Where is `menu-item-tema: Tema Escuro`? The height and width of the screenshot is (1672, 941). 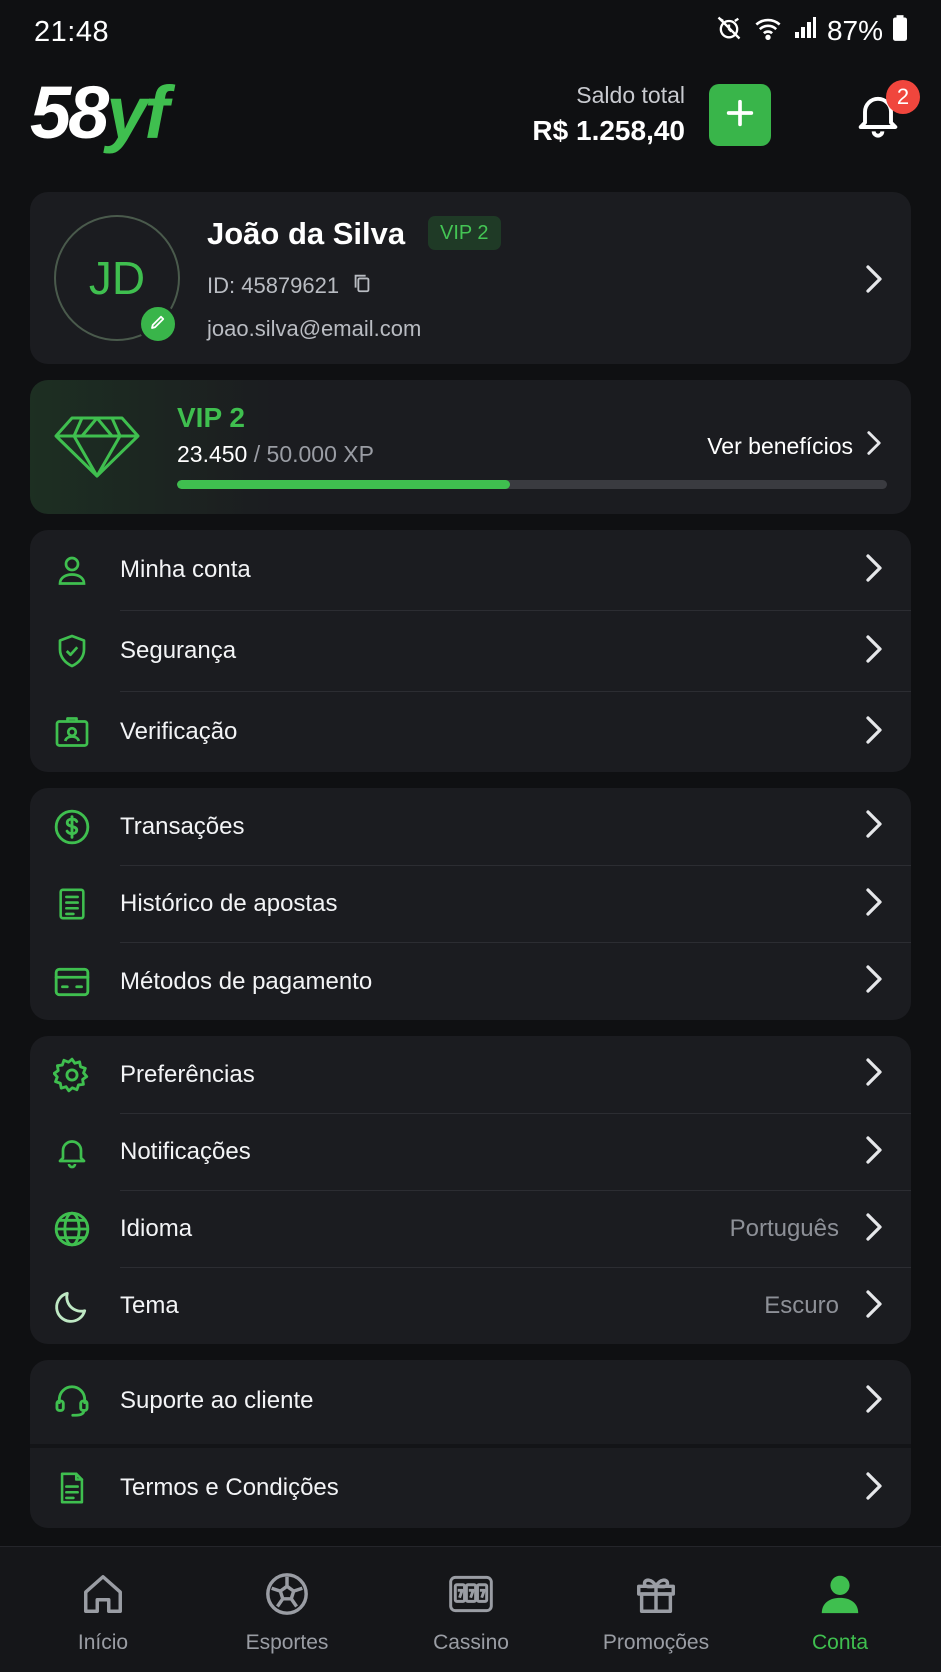
menu-item-tema: Tema Escuro is located at coordinates (470, 1306).